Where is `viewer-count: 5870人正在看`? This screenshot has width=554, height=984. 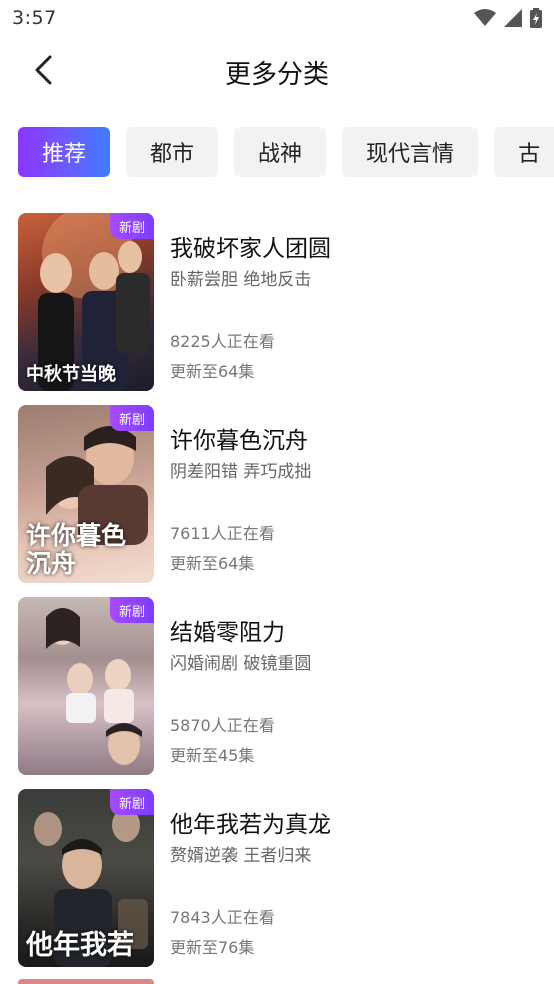 viewer-count: 5870人正在看 is located at coordinates (222, 725).